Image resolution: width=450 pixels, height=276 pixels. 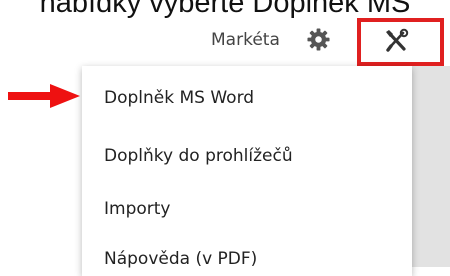 What do you see at coordinates (431, 166) in the screenshot?
I see `page-background-strip` at bounding box center [431, 166].